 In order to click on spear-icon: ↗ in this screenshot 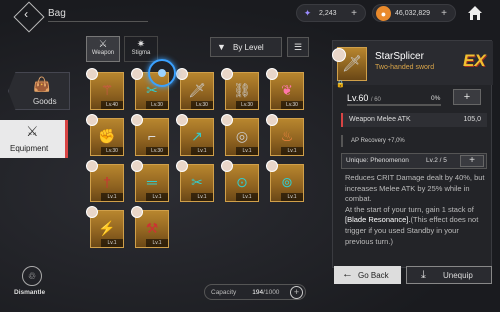, I will do `click(197, 135)`.